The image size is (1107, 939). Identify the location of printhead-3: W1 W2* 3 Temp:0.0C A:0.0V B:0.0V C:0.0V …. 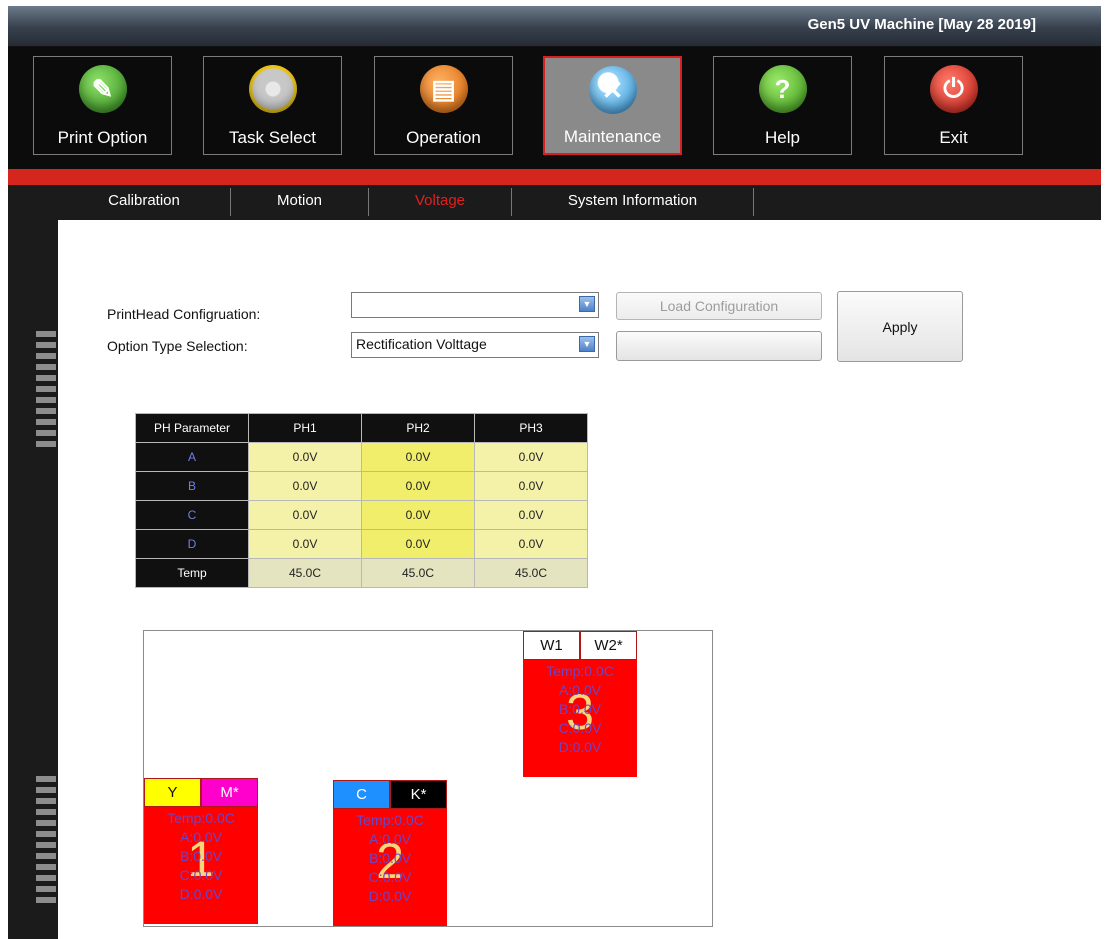
(580, 704).